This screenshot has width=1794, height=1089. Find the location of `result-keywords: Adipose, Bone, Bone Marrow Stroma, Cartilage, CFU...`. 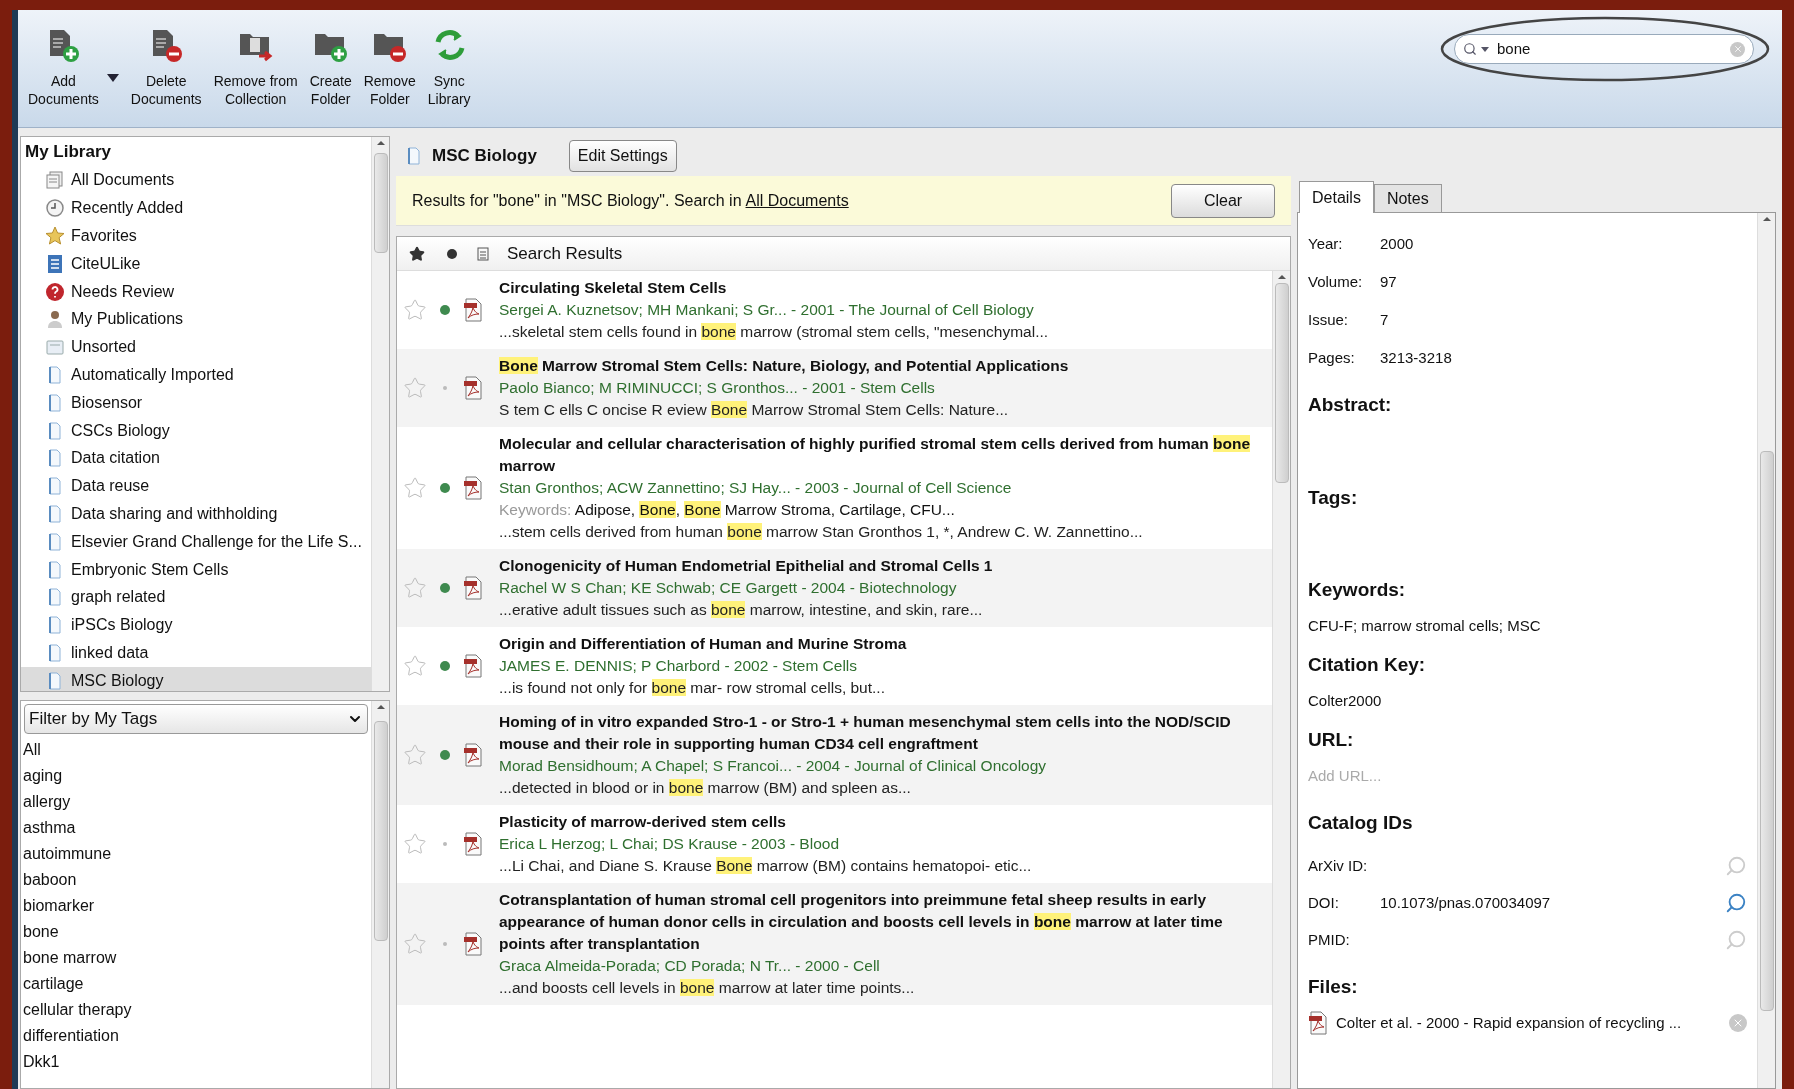

result-keywords: Adipose, Bone, Bone Marrow Stroma, Cartilage, CFU... is located at coordinates (764, 509).